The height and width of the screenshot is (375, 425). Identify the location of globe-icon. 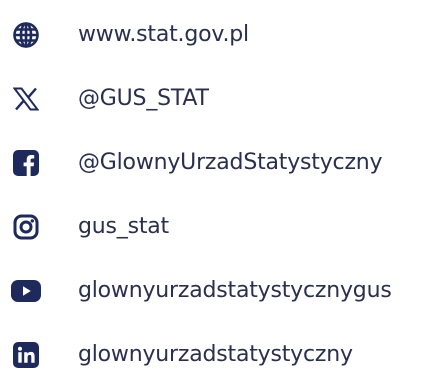
(26, 35).